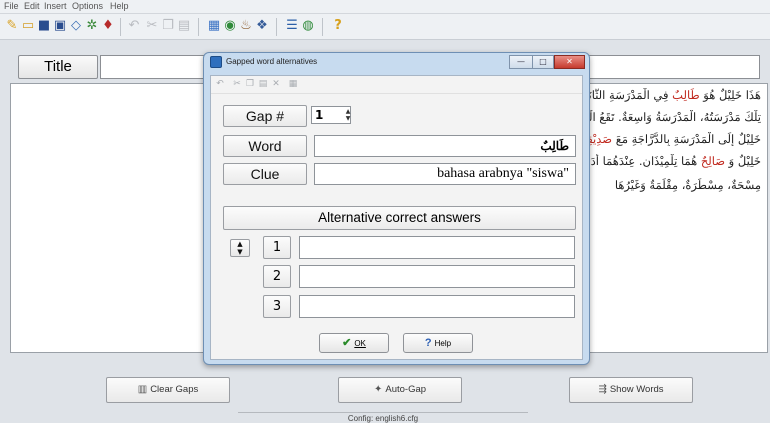 The width and height of the screenshot is (770, 423). What do you see at coordinates (276, 84) in the screenshot?
I see `delete-icon: ✕` at bounding box center [276, 84].